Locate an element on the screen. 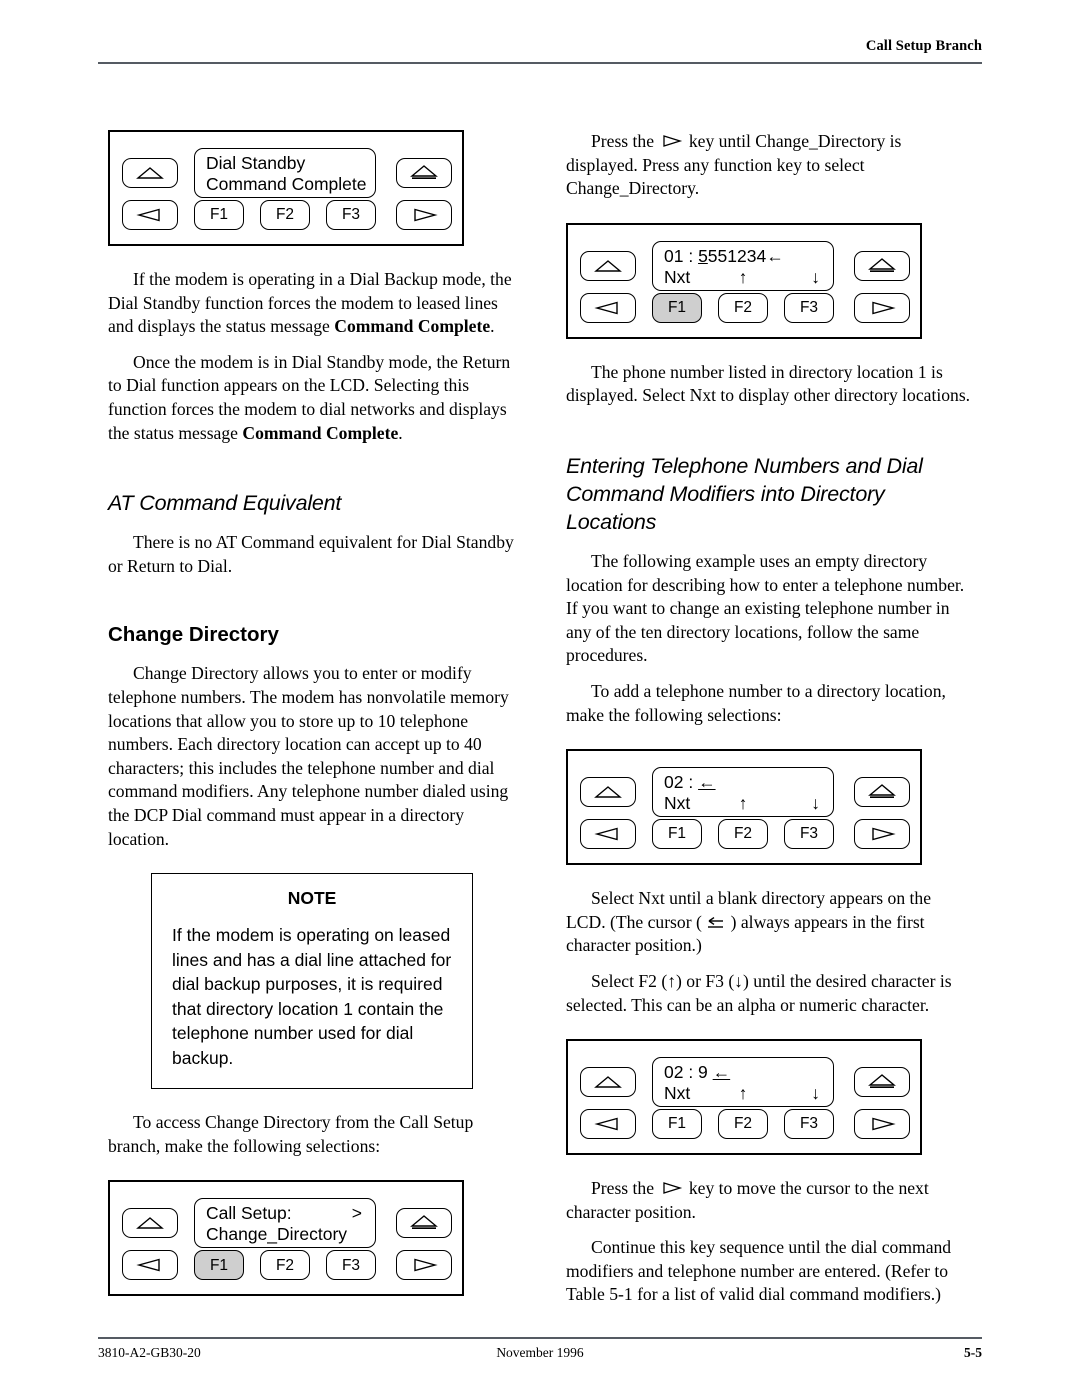  footer-page-number: 5-5 is located at coordinates (973, 1352).